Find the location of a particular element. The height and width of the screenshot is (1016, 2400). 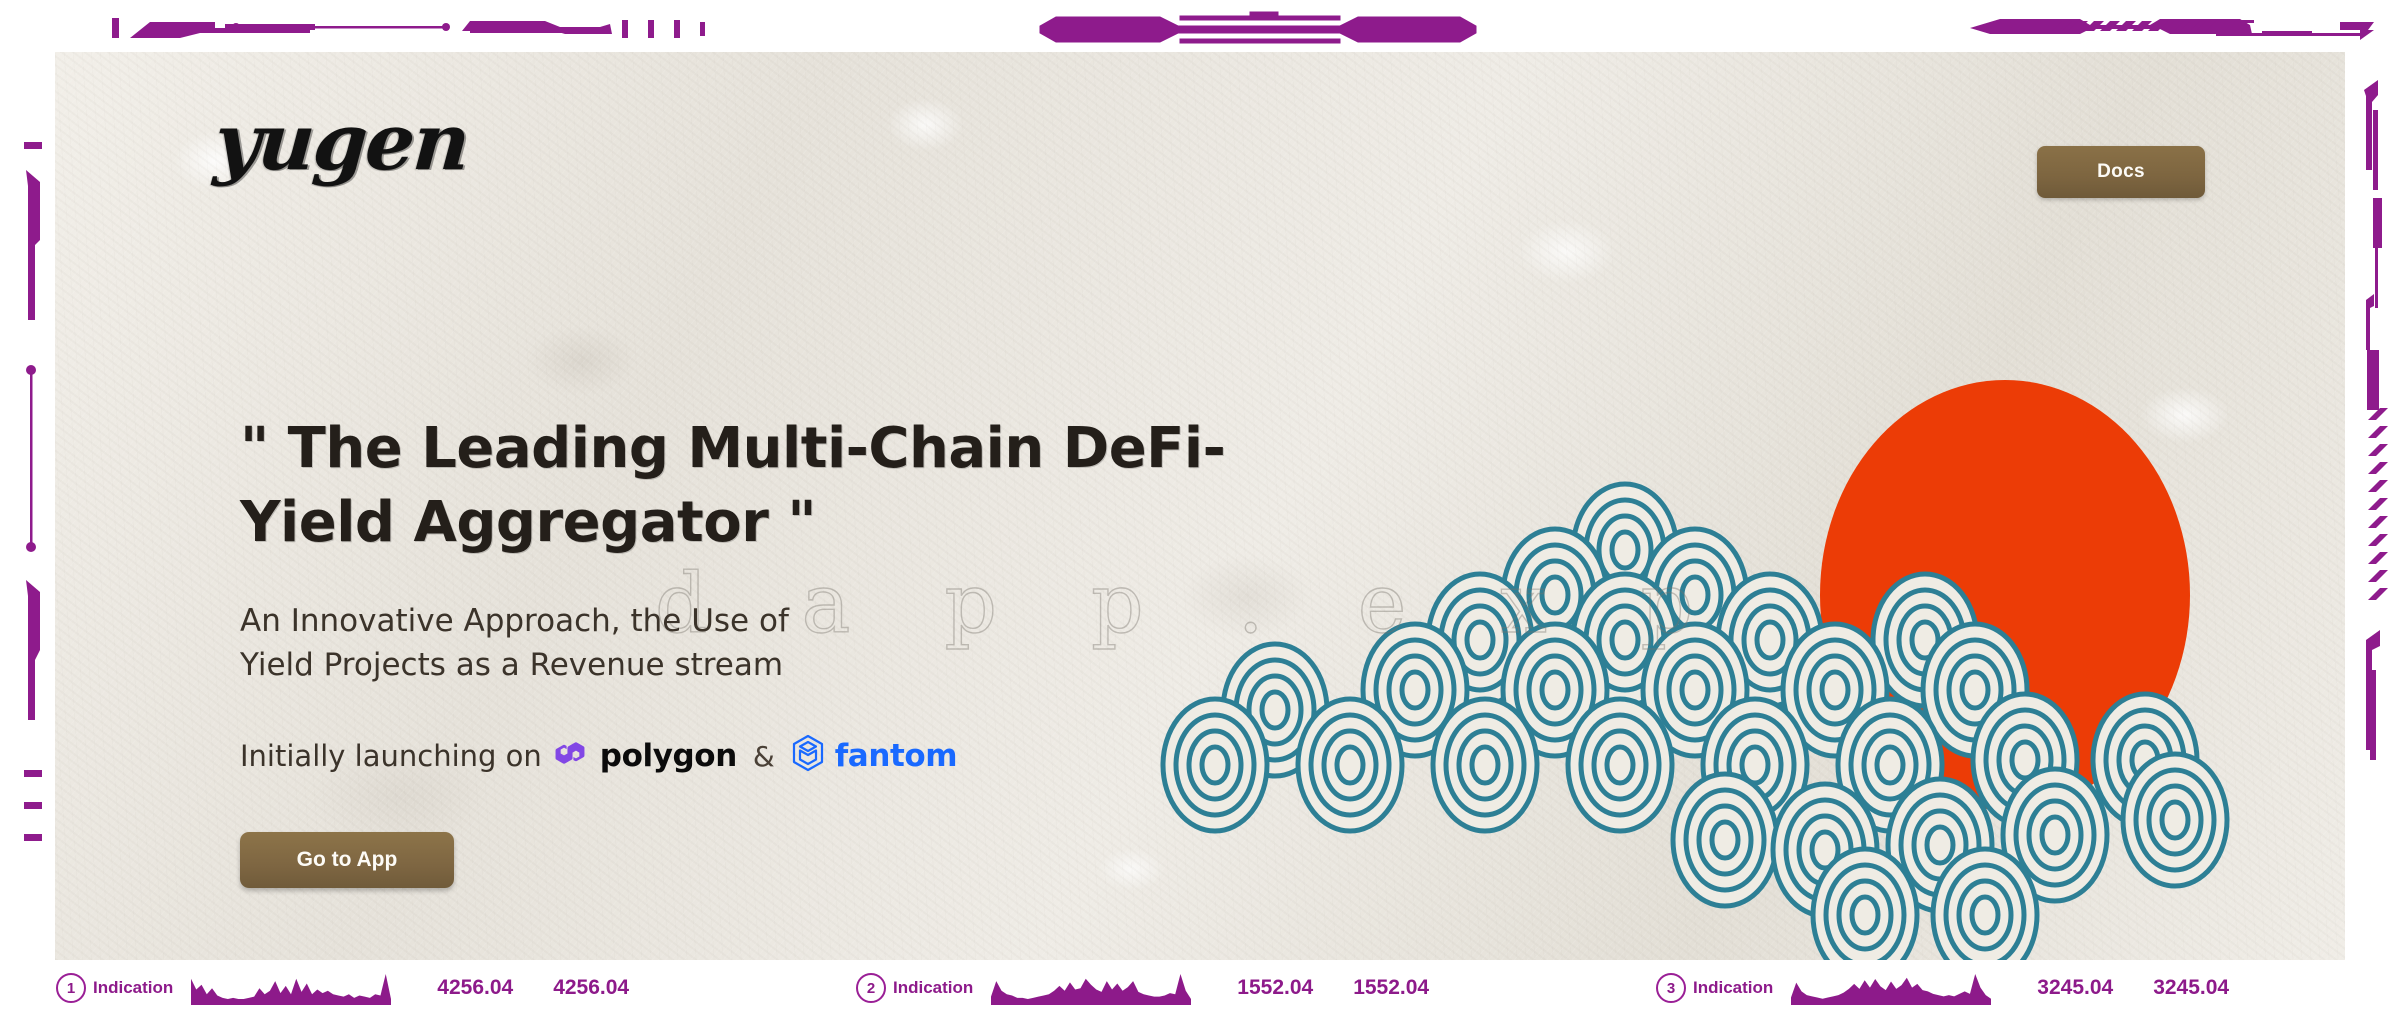

fantom-label: fantom is located at coordinates (896, 756).